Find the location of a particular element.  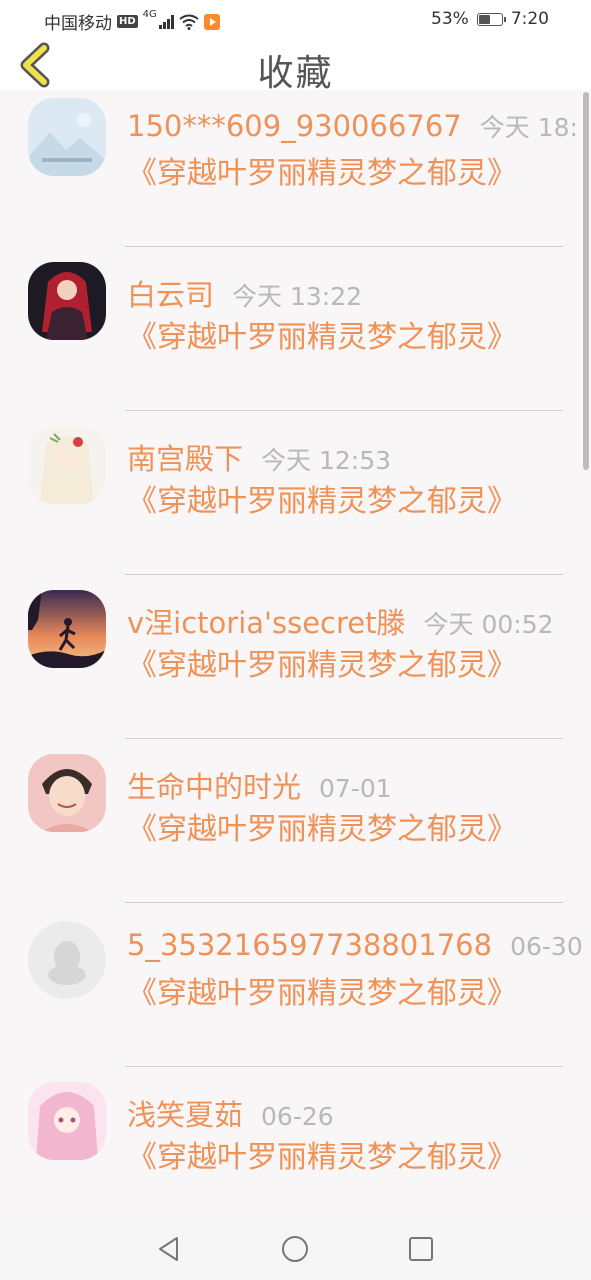

battery-icon is located at coordinates (491, 19).